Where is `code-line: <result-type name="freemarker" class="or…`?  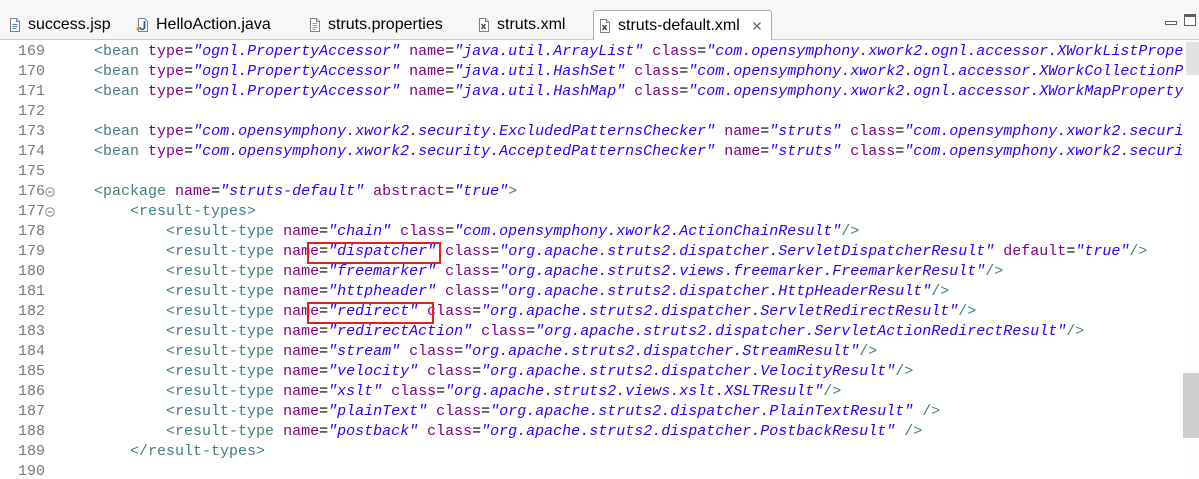 code-line: <result-type name="freemarker" class="or… is located at coordinates (620, 272).